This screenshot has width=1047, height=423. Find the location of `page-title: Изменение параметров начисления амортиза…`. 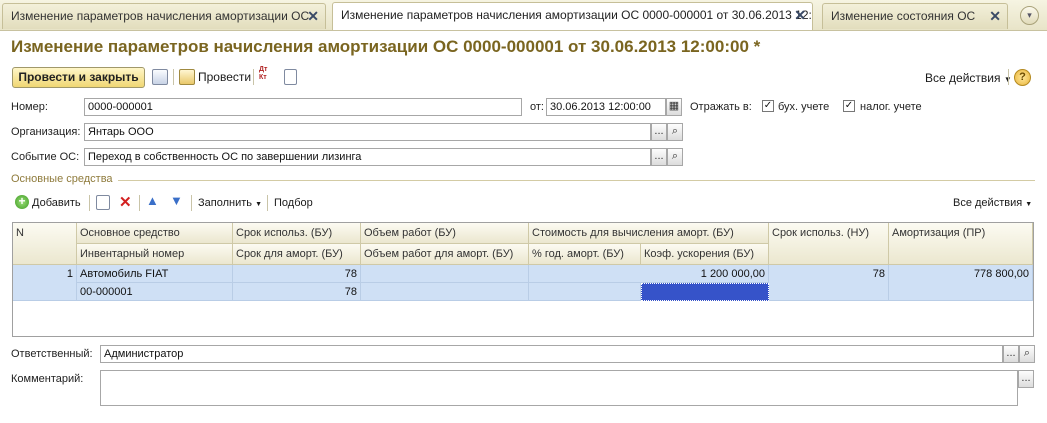

page-title: Изменение параметров начисления амортиза… is located at coordinates (386, 46).